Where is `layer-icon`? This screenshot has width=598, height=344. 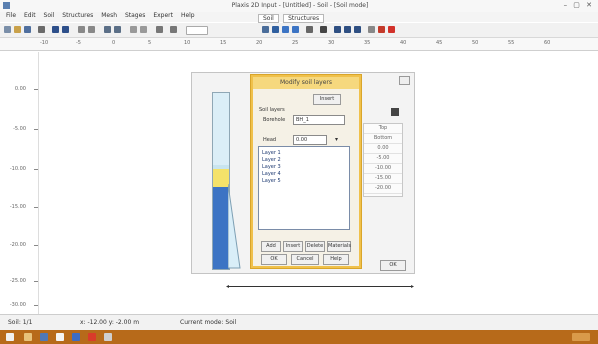 layer-icon is located at coordinates (395, 112).